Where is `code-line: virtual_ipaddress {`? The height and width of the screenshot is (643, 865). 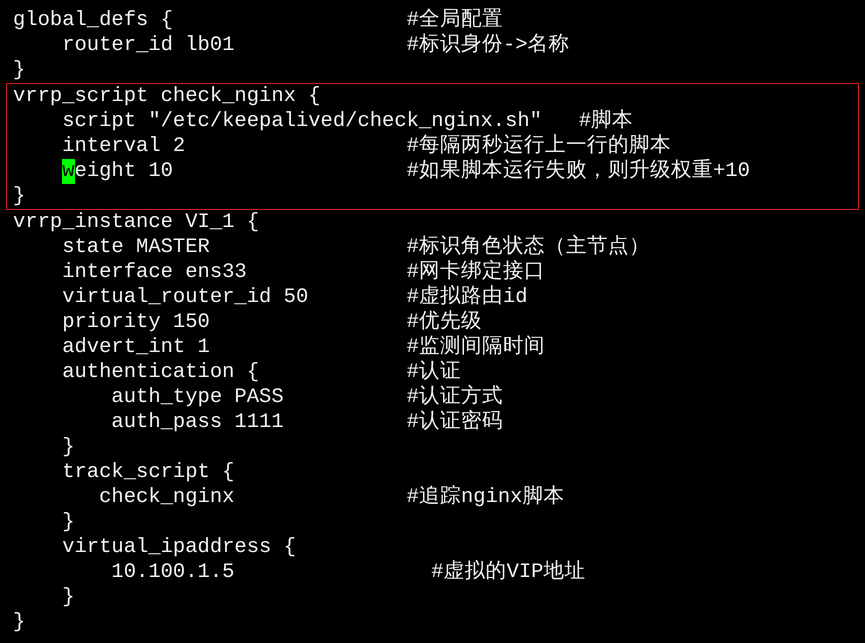
code-line: virtual_ipaddress { is located at coordinates (178, 547).